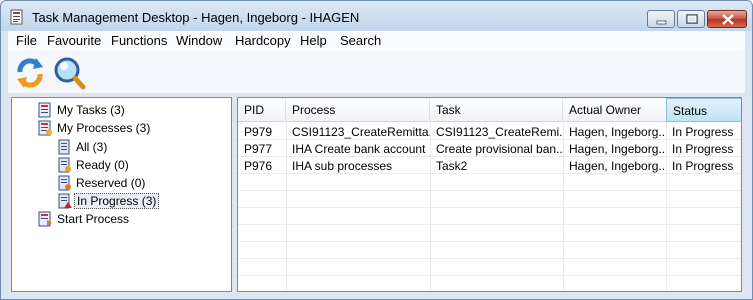 This screenshot has height=300, width=753. I want to click on menu-file: File, so click(26, 40).